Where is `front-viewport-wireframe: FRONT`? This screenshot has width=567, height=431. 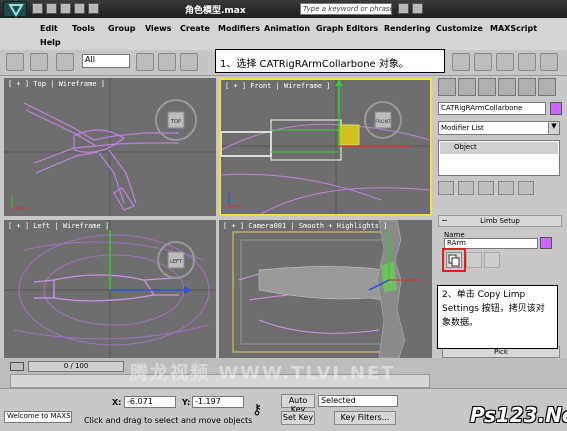 front-viewport-wireframe: FRONT is located at coordinates (325, 147).